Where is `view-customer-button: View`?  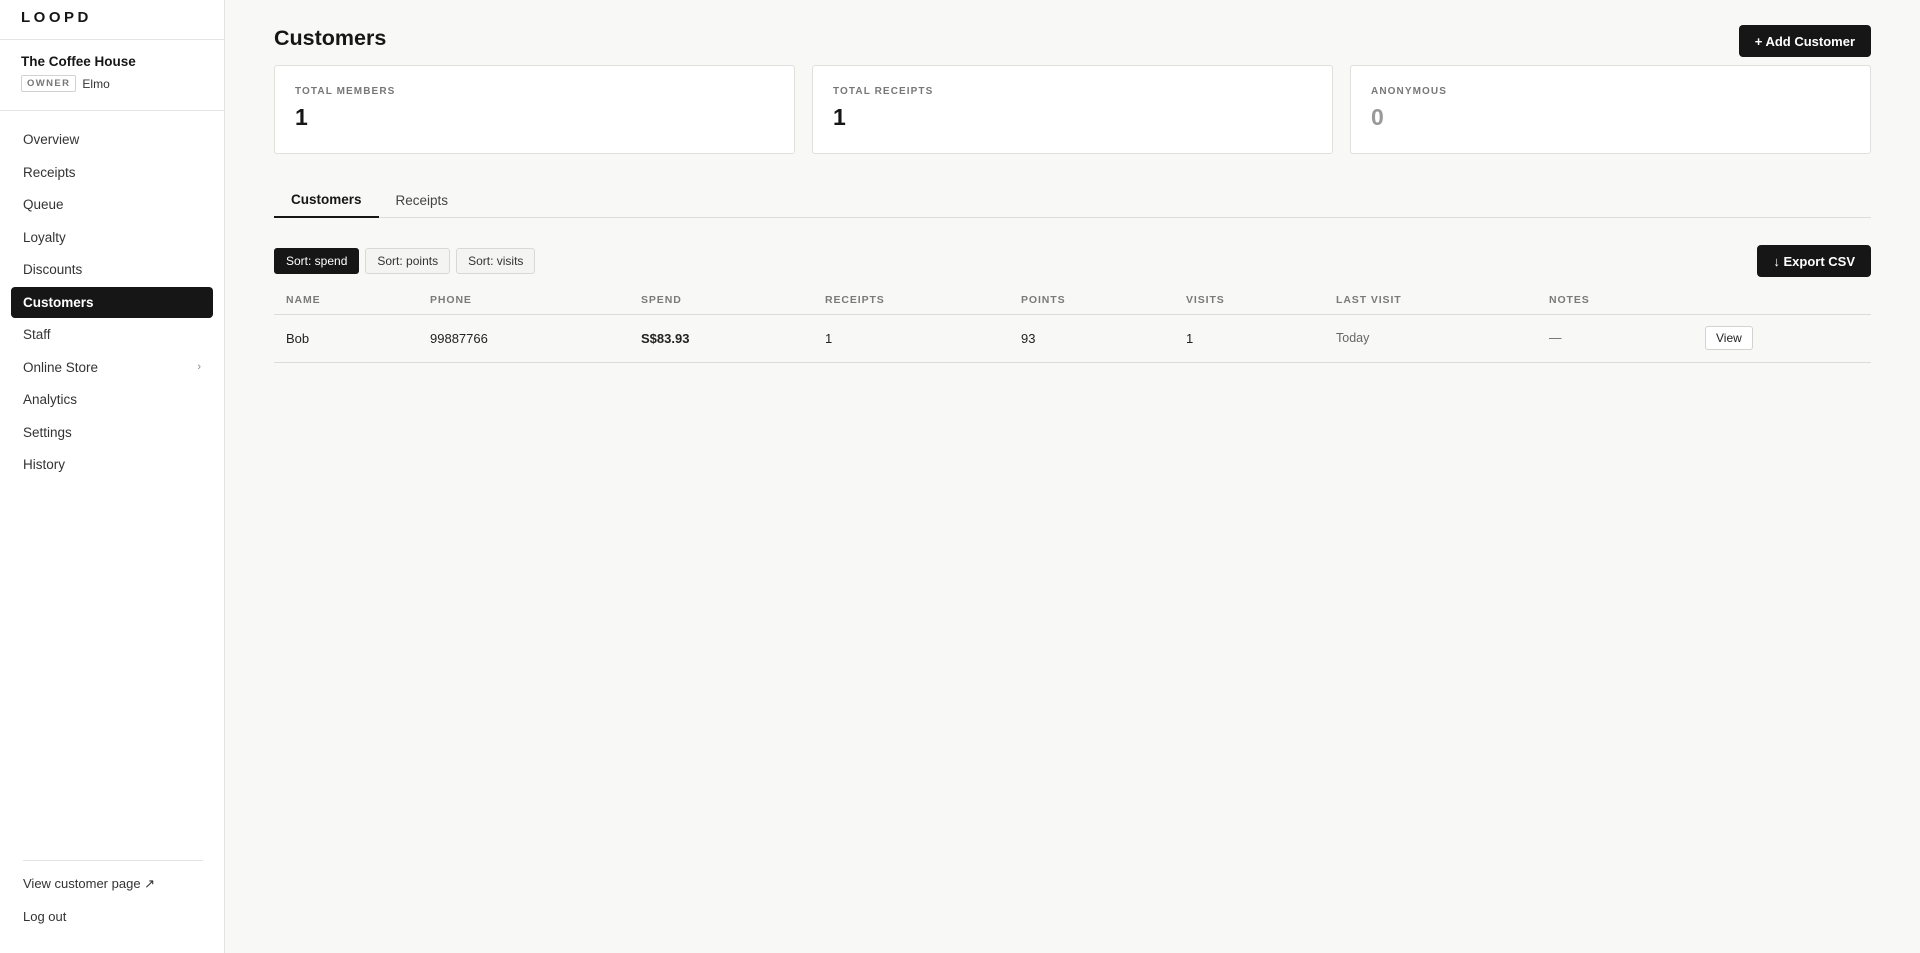
view-customer-button: View is located at coordinates (1729, 338).